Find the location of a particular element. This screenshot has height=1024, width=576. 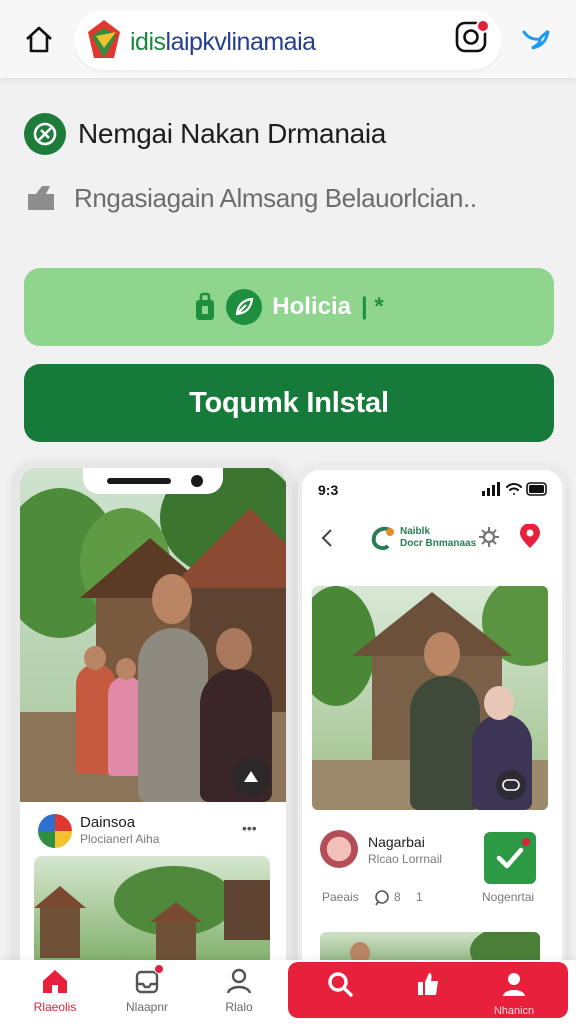

post-subtitle: Plocianerl Aiha is located at coordinates (120, 839).